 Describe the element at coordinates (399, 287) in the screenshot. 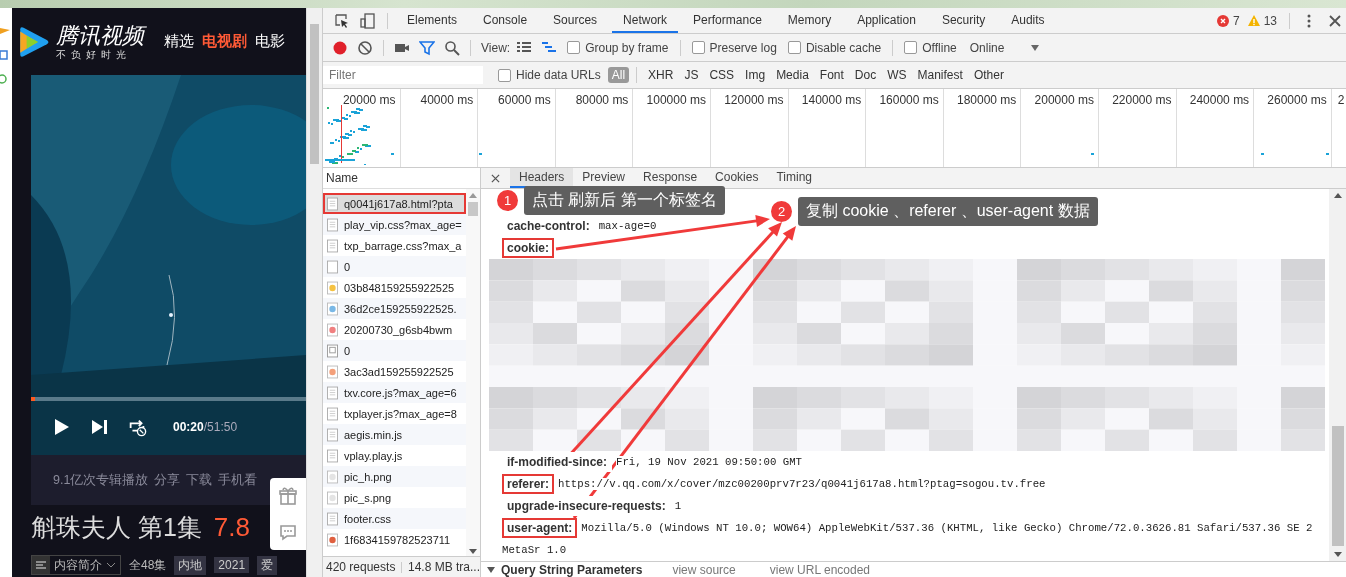

I see `request-name: 03b848159255922525` at that location.